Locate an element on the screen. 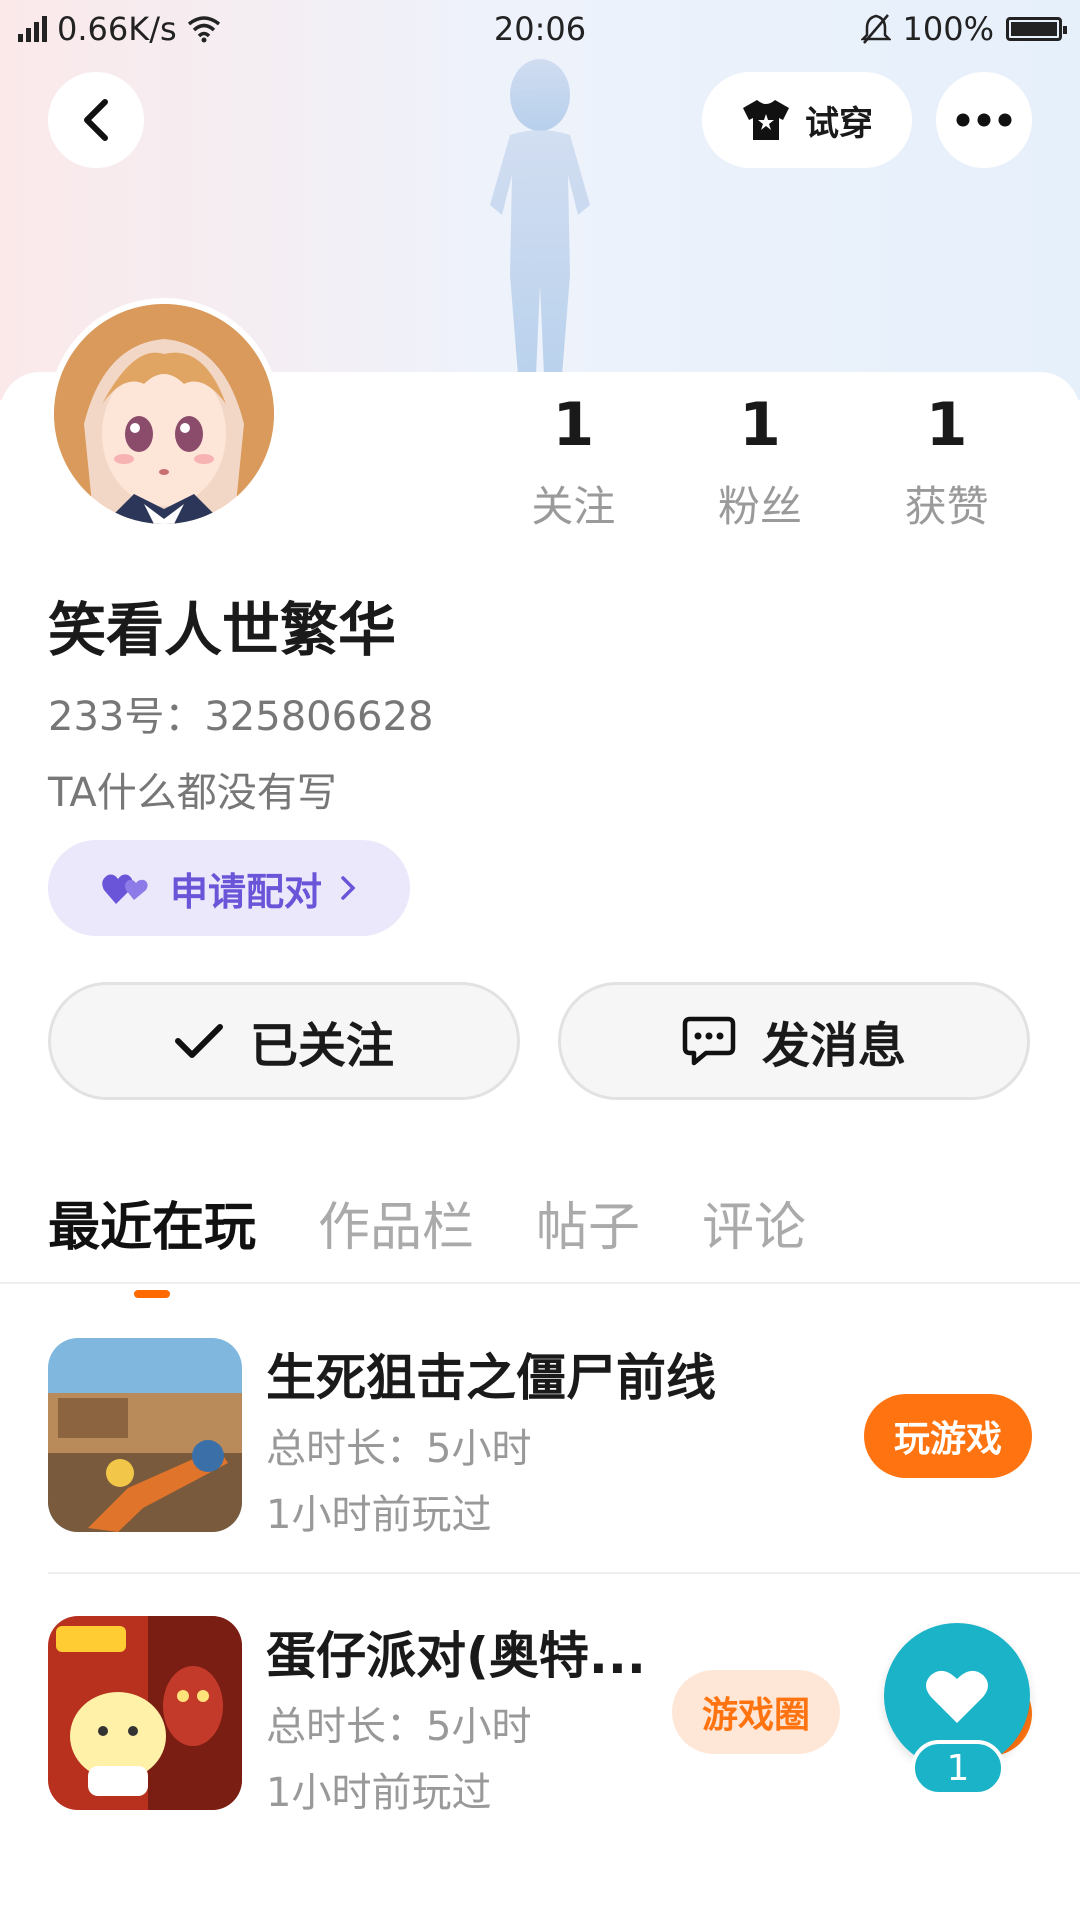 The height and width of the screenshot is (1920, 1080). list-item: 生死狙击之僵尸前线 总时长：5小时 1小时前玩过 玩游戏 is located at coordinates (548, 1438).